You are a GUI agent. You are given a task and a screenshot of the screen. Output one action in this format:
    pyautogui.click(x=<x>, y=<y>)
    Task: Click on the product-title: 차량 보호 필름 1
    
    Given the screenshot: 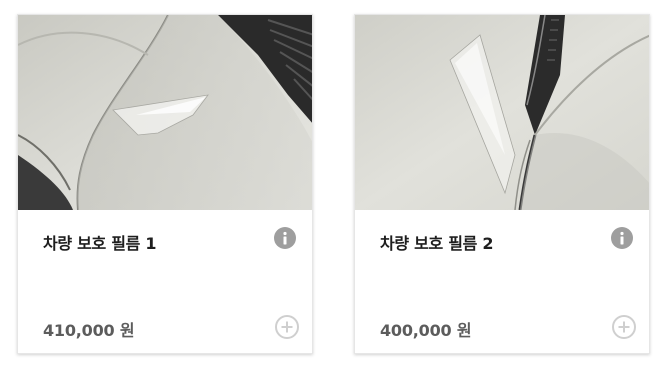 What is the action you would take?
    pyautogui.click(x=100, y=243)
    